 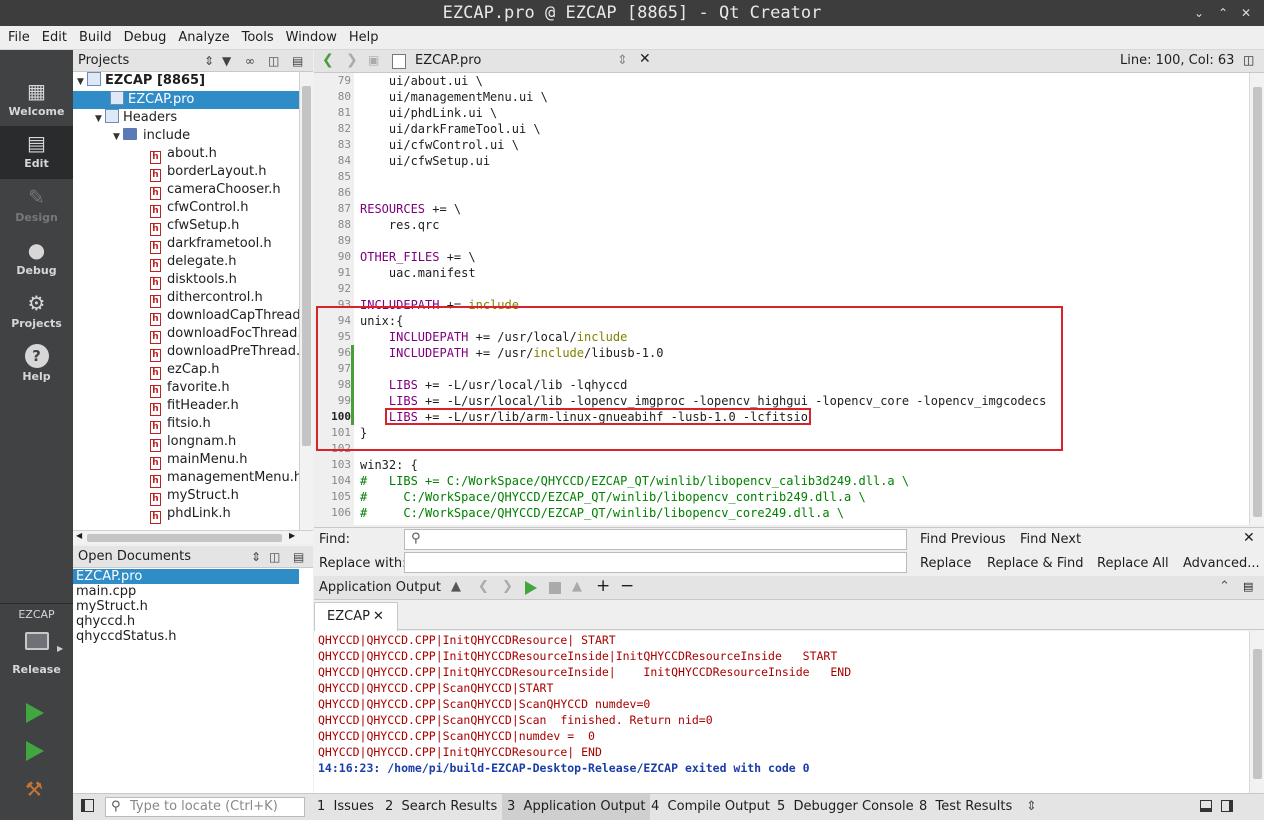 I want to click on editor-file-name: EZCAP.pro, so click(x=448, y=60).